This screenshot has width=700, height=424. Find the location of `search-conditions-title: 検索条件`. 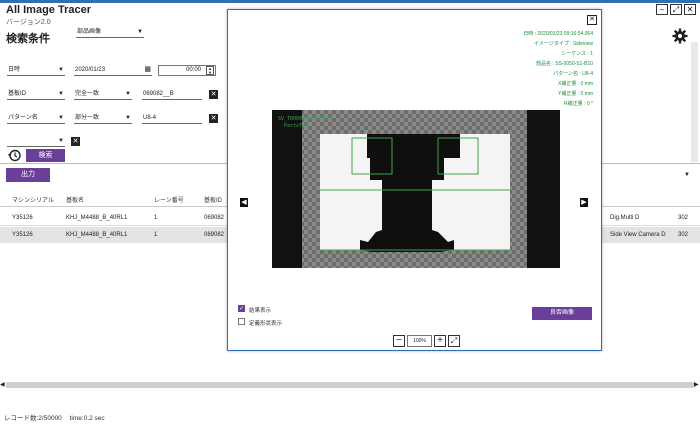

search-conditions-title: 検索条件 is located at coordinates (28, 39).